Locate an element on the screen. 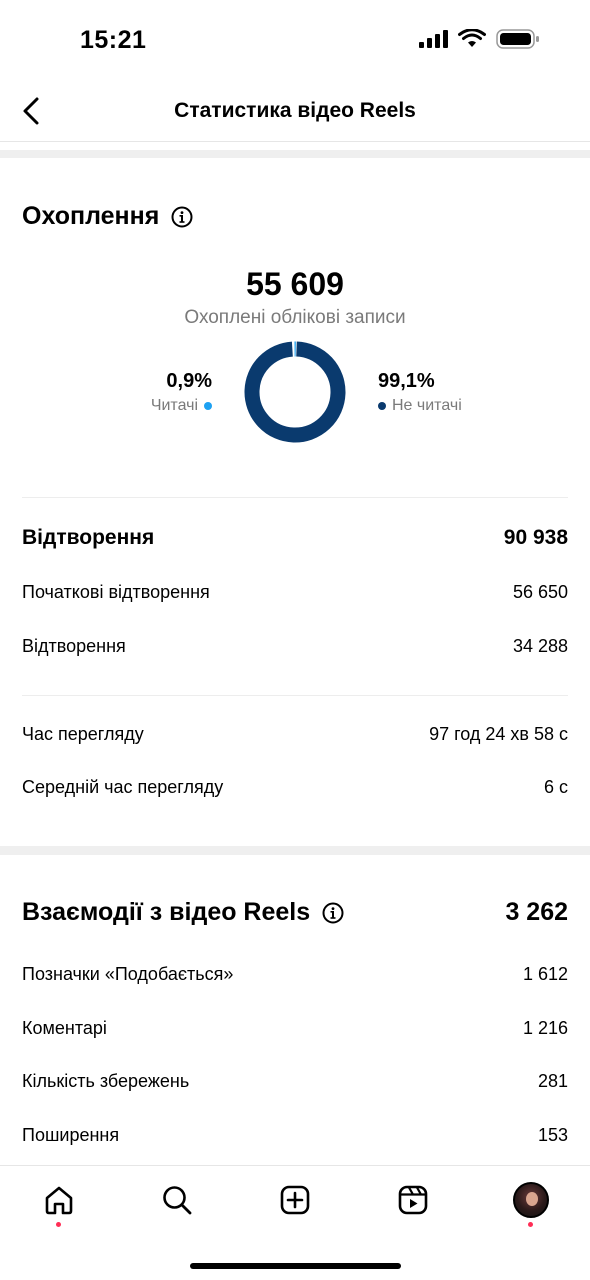  interactions-row-value: 281 is located at coordinates (552, 1081).